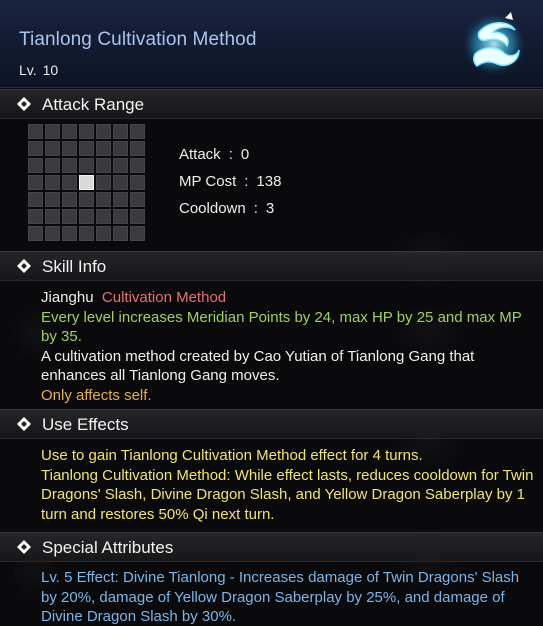  What do you see at coordinates (288, 298) in the screenshot?
I see `skill-category-line: Jianghu Cultivation Method` at bounding box center [288, 298].